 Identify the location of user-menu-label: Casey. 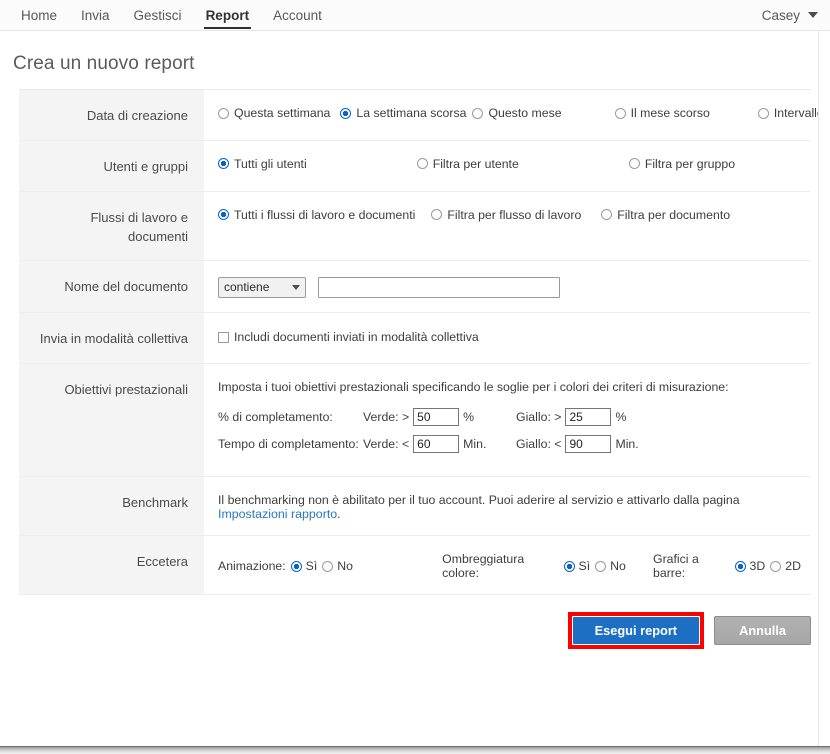
(780, 15).